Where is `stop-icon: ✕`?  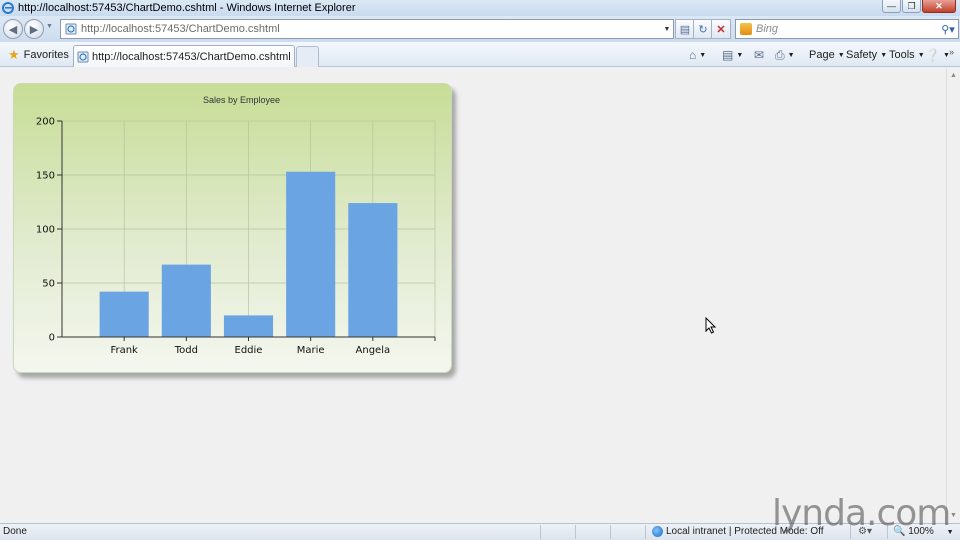
stop-icon: ✕ is located at coordinates (721, 29).